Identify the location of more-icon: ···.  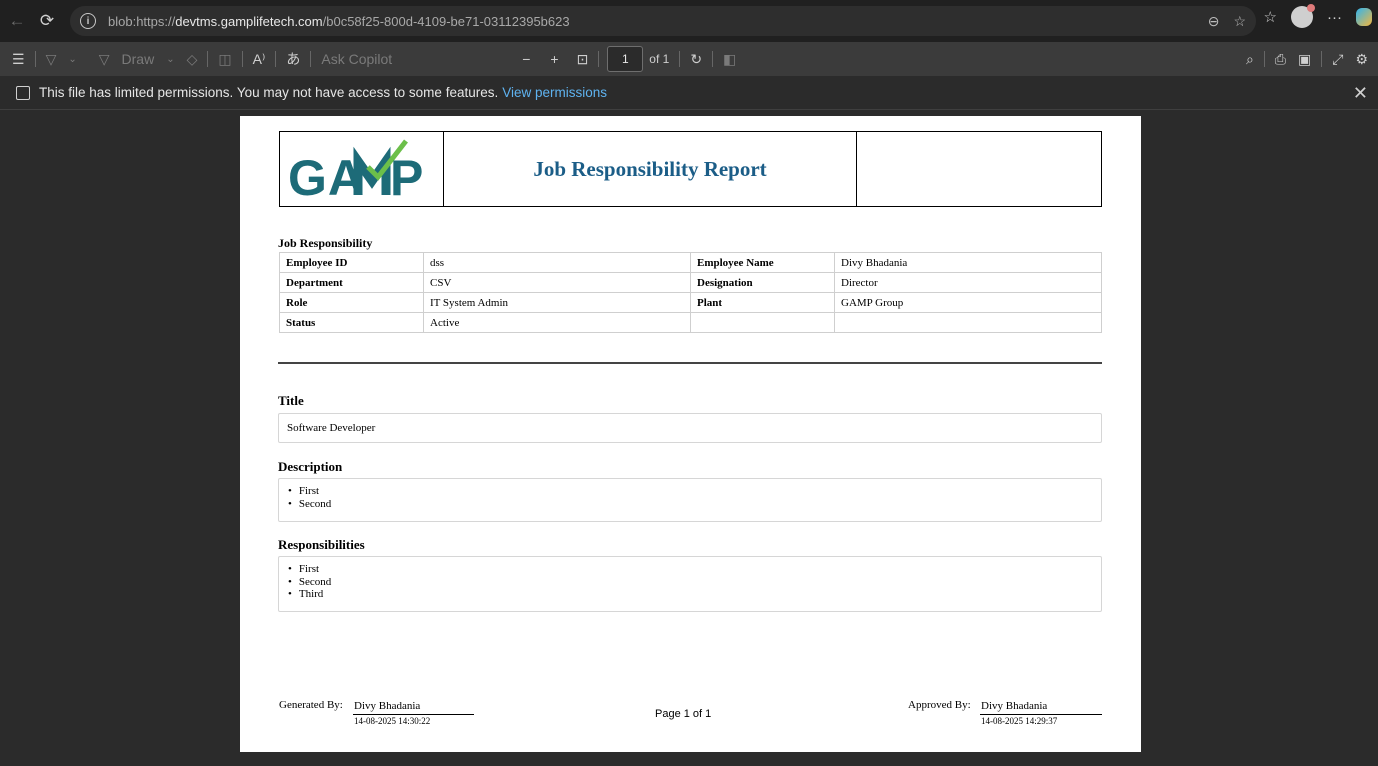
(1334, 17).